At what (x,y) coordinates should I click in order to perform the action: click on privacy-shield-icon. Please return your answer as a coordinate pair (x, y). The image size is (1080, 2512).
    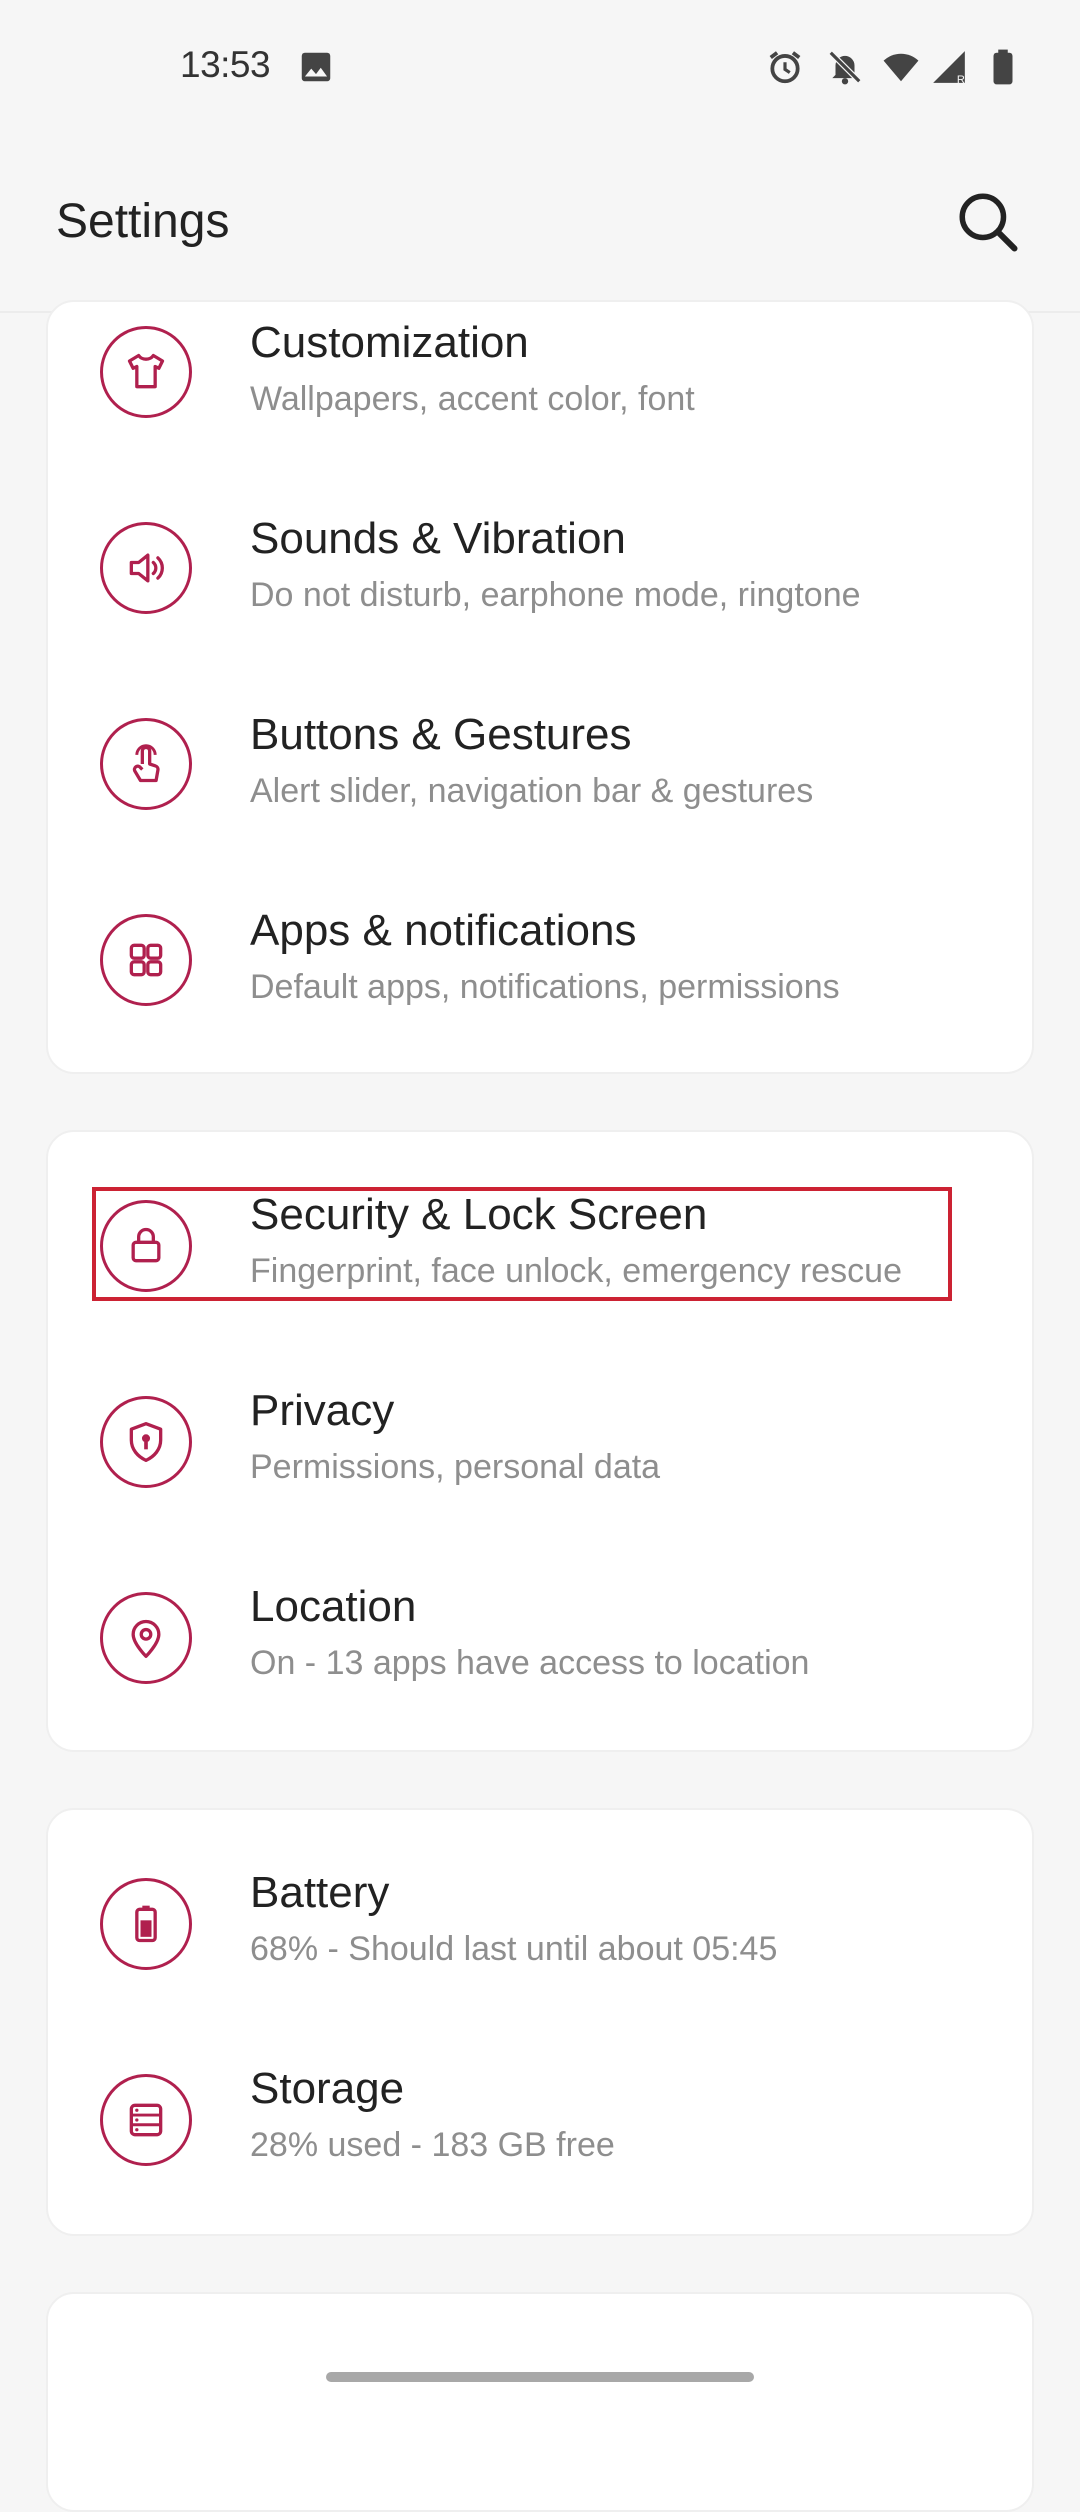
    Looking at the image, I should click on (146, 1442).